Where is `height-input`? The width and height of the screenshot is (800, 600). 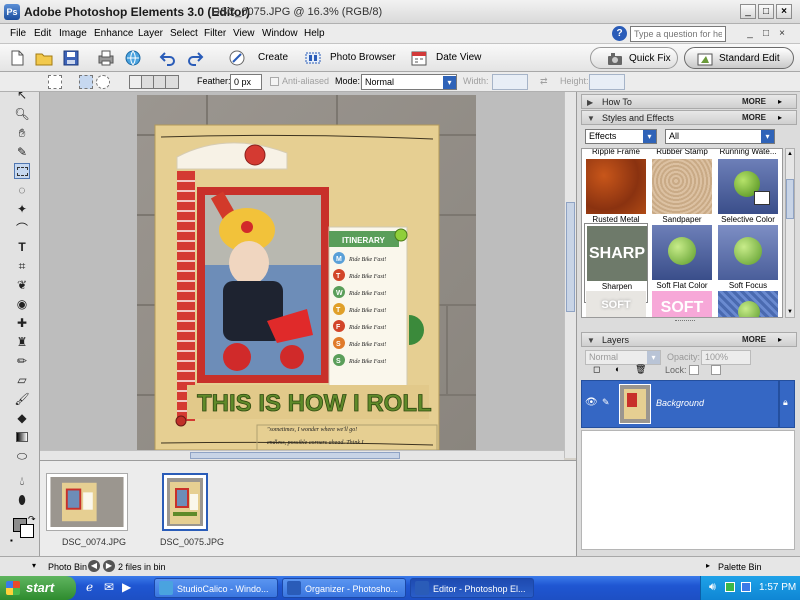 height-input is located at coordinates (607, 82).